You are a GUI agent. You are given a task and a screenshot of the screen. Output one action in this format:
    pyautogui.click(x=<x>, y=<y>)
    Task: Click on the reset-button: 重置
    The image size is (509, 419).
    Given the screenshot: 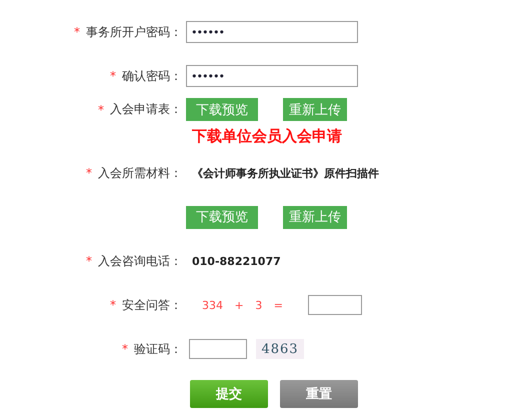 What is the action you would take?
    pyautogui.click(x=319, y=394)
    